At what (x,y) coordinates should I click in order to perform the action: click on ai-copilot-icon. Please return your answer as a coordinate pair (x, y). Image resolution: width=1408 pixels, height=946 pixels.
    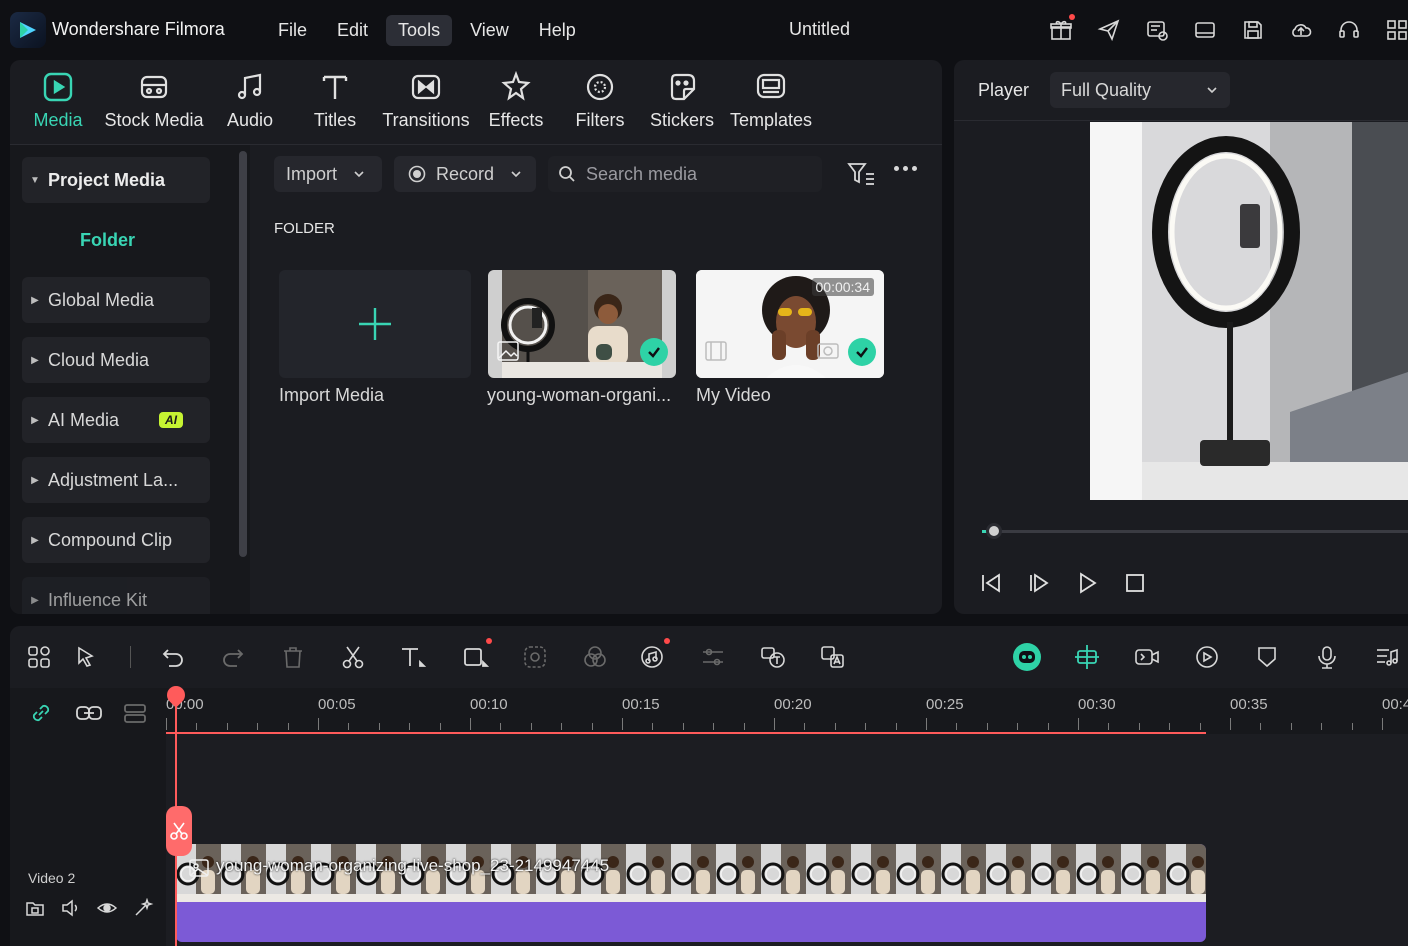
    Looking at the image, I should click on (1027, 657).